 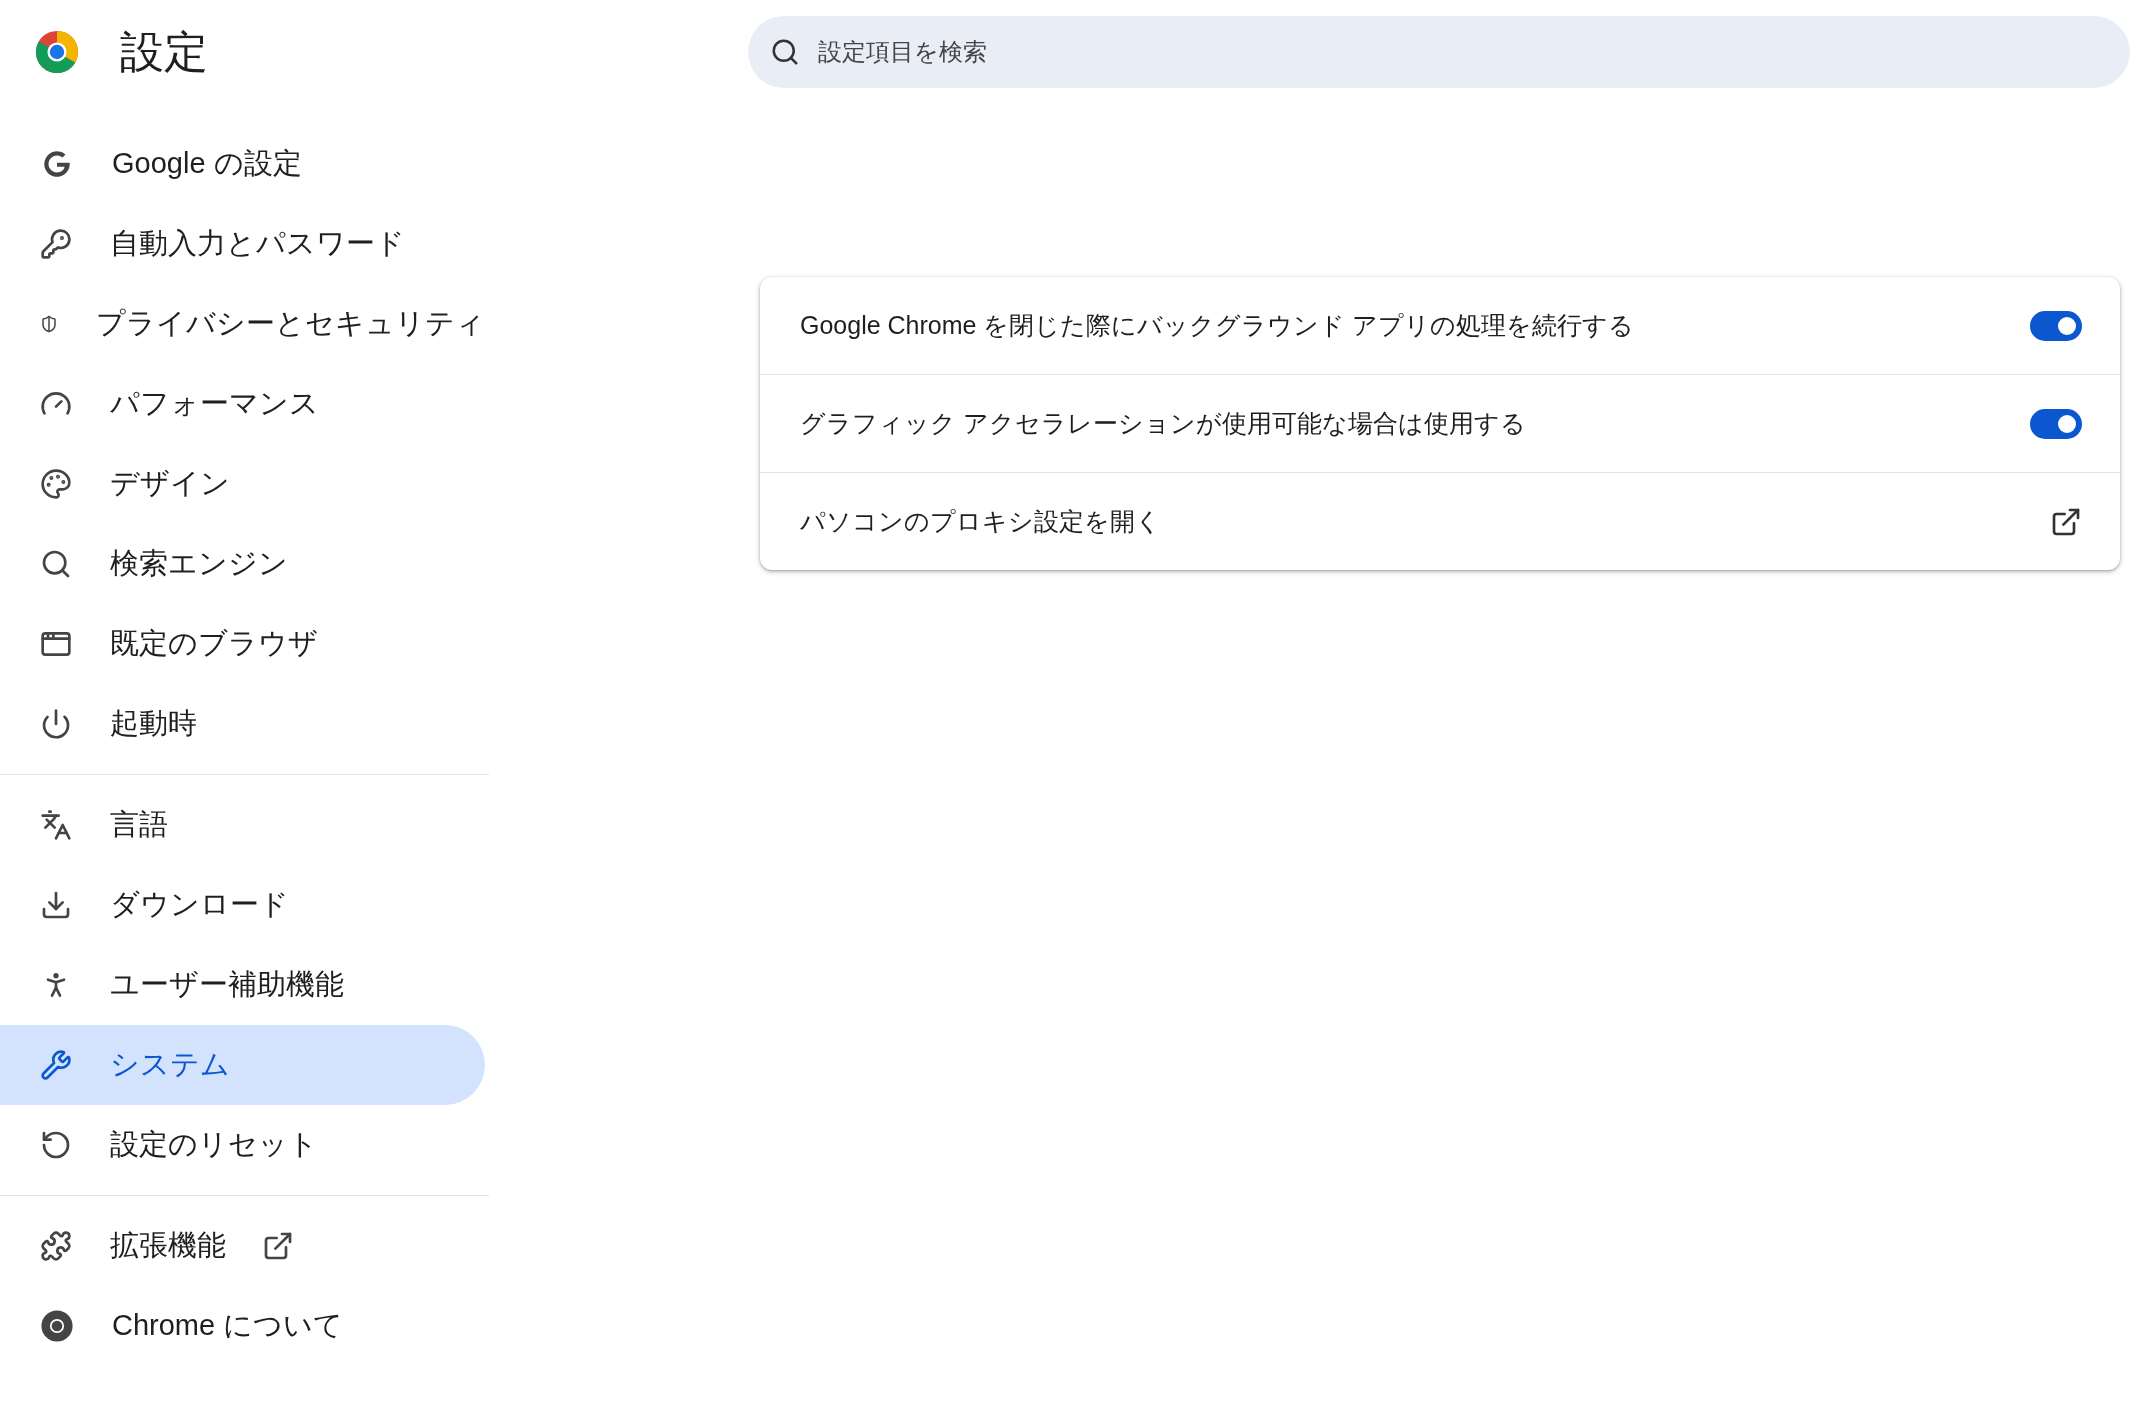 What do you see at coordinates (56, 1065) in the screenshot?
I see `wrench-icon` at bounding box center [56, 1065].